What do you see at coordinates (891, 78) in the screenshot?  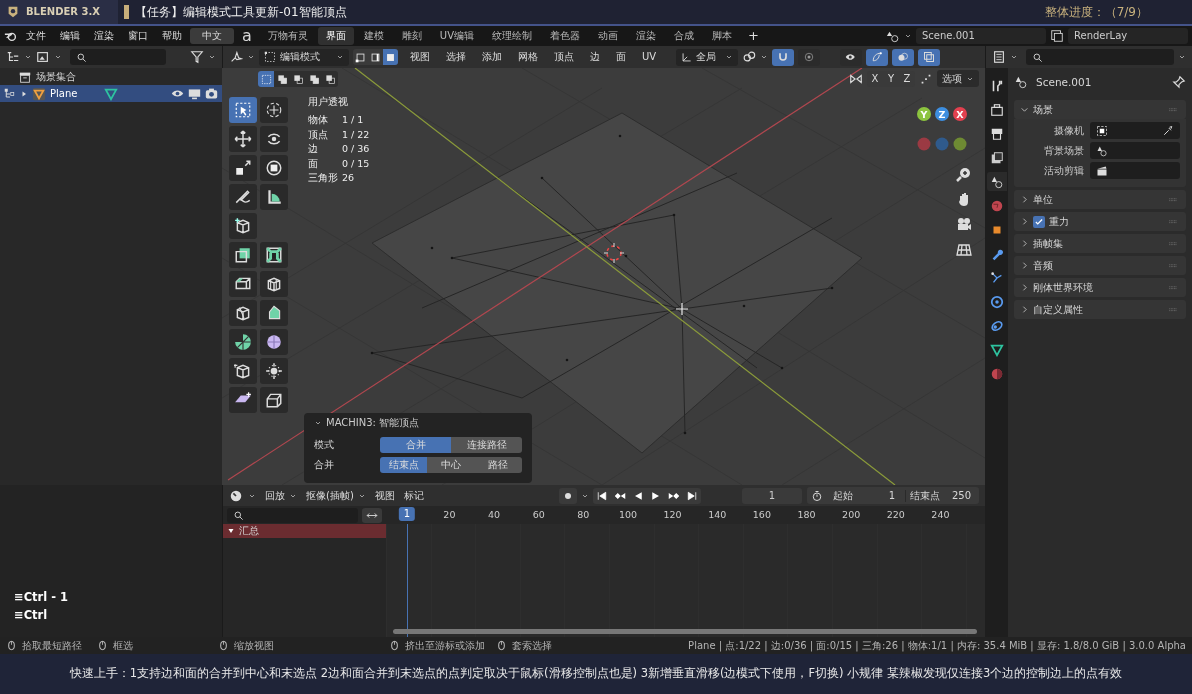 I see `axis-toggle: Y` at bounding box center [891, 78].